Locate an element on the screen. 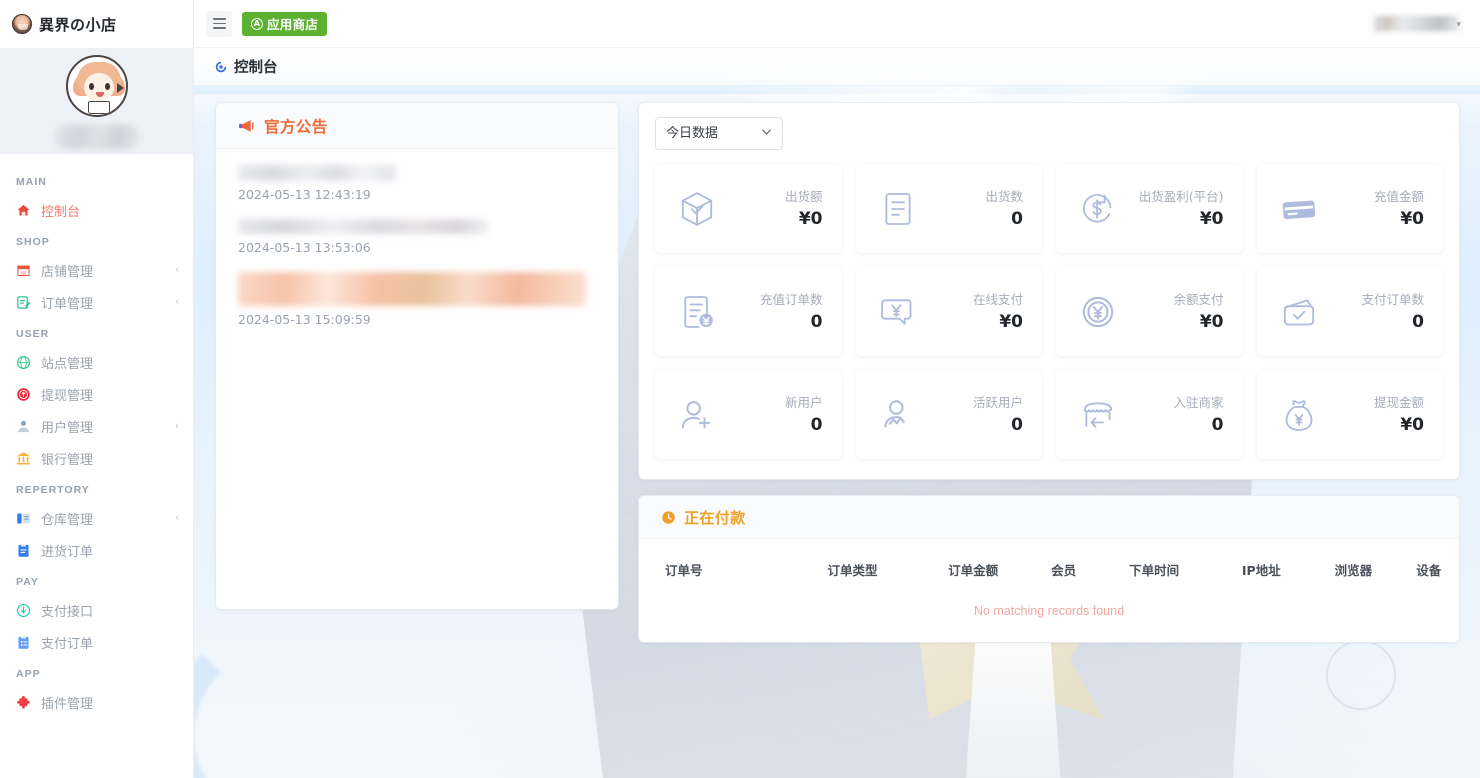  stat-card-活跃用户: 活跃用户 0 is located at coordinates (948, 414).